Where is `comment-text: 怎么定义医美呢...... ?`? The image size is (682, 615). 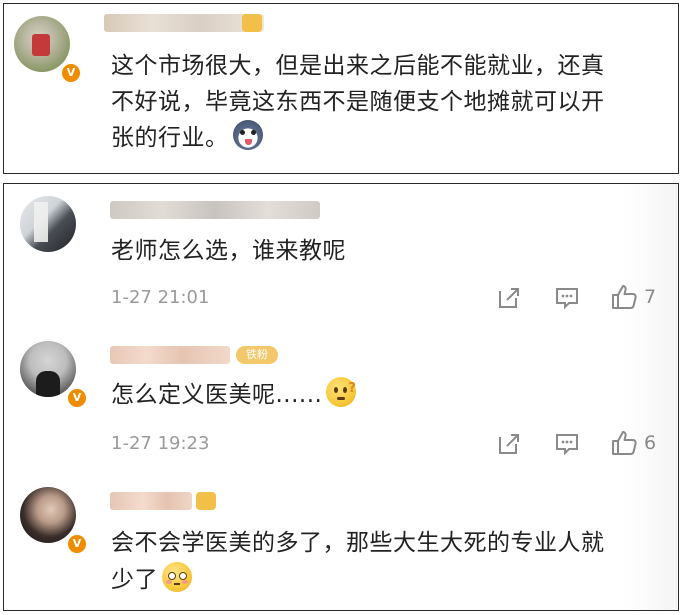
comment-text: 怎么定义医美呢...... ? is located at coordinates (234, 395).